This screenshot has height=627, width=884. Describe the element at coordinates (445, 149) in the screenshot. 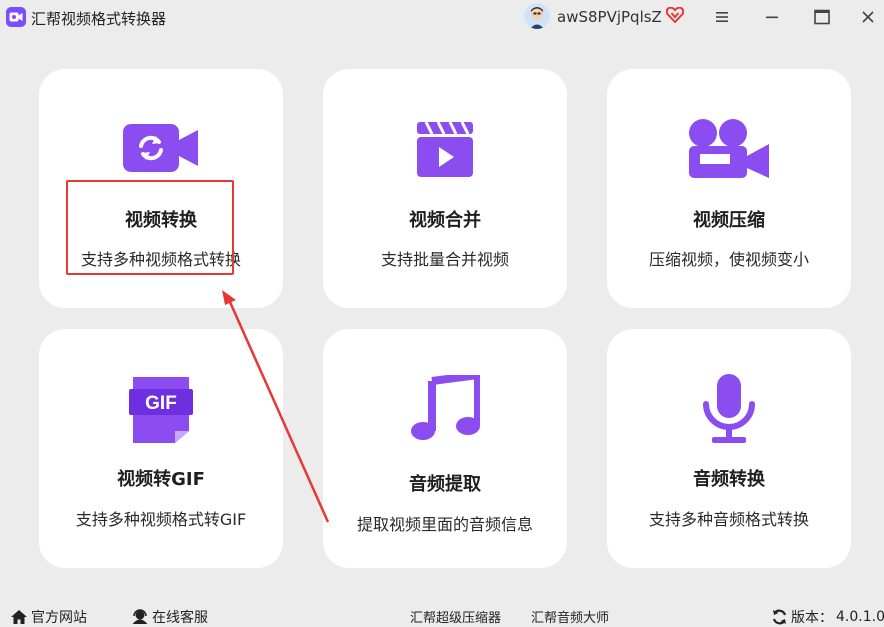

I see `clapperboard-icon` at that location.